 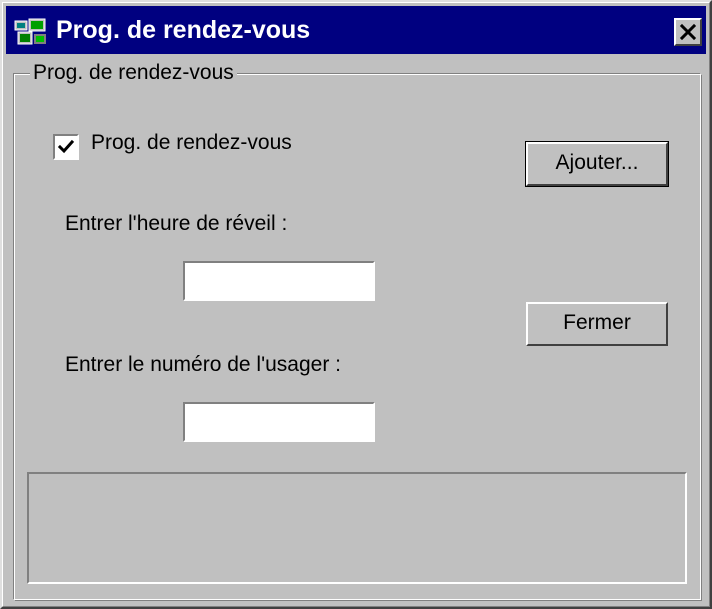 I want to click on schedule-checkbox, so click(x=66, y=147).